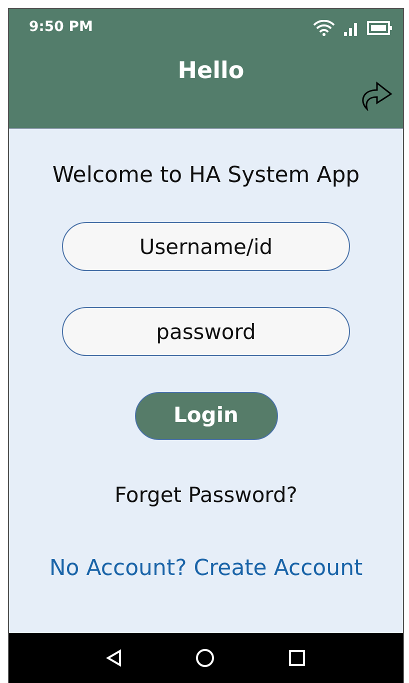 The image size is (409, 683). Describe the element at coordinates (114, 658) in the screenshot. I see `back-icon` at that location.